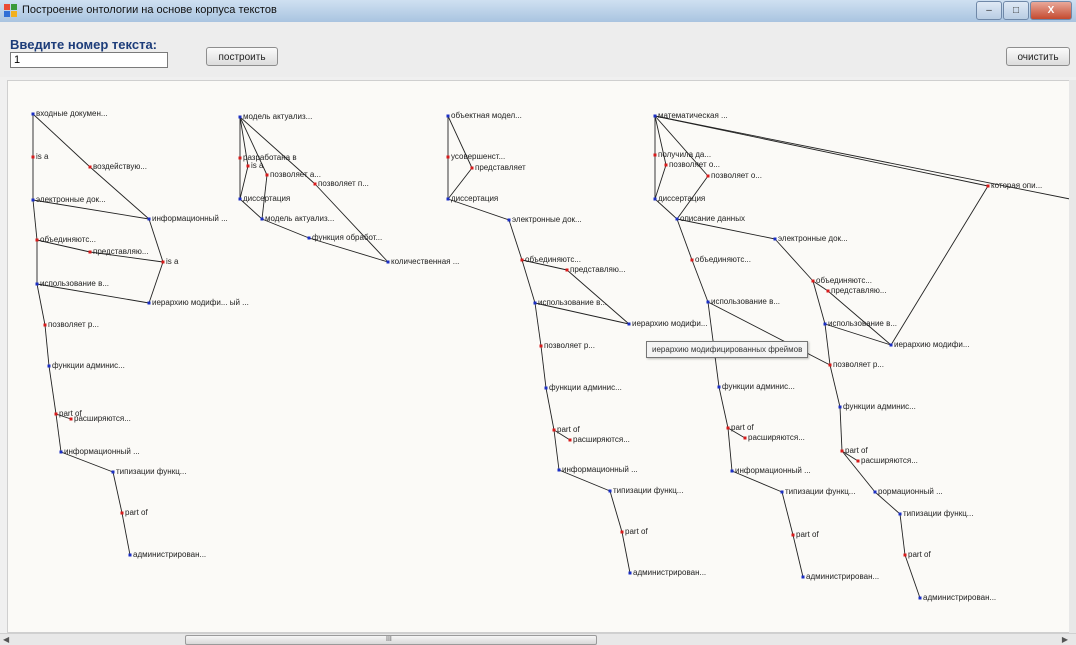 The width and height of the screenshot is (1076, 645). What do you see at coordinates (1051, 10) in the screenshot?
I see `close-button: X` at bounding box center [1051, 10].